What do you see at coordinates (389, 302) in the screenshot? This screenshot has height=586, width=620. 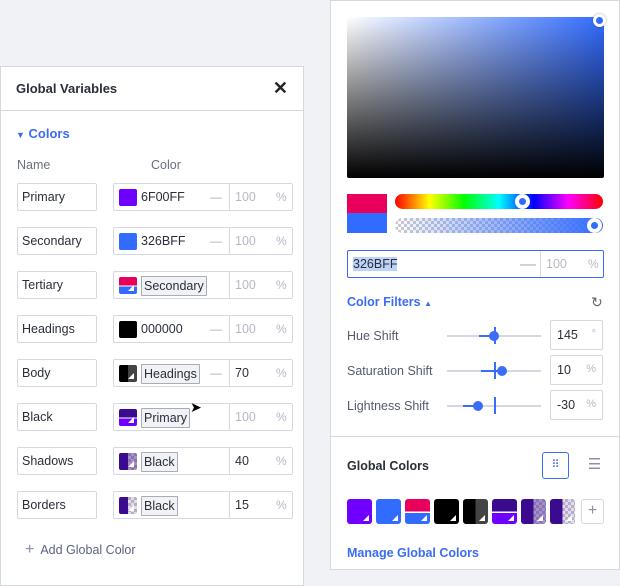 I see `color-filters-toggle: Color Filters ▲` at bounding box center [389, 302].